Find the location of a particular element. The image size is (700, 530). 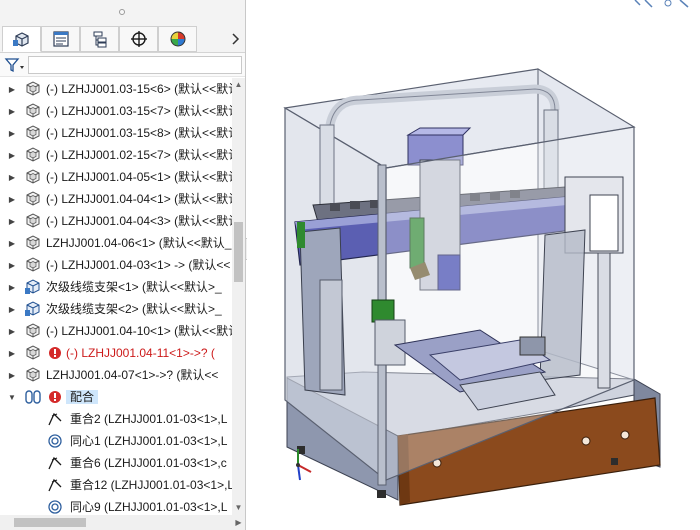

tree-horizontal-scrollbar: ▶ is located at coordinates (122, 522).